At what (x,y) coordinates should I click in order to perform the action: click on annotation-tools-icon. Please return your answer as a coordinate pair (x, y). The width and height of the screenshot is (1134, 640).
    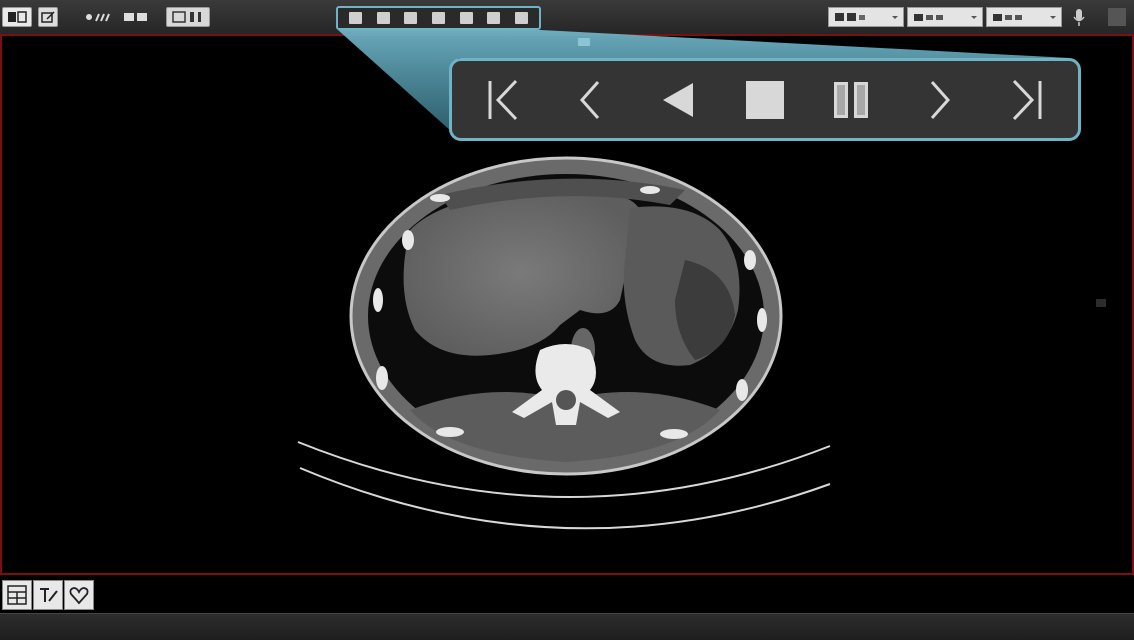
    Looking at the image, I should click on (135, 17).